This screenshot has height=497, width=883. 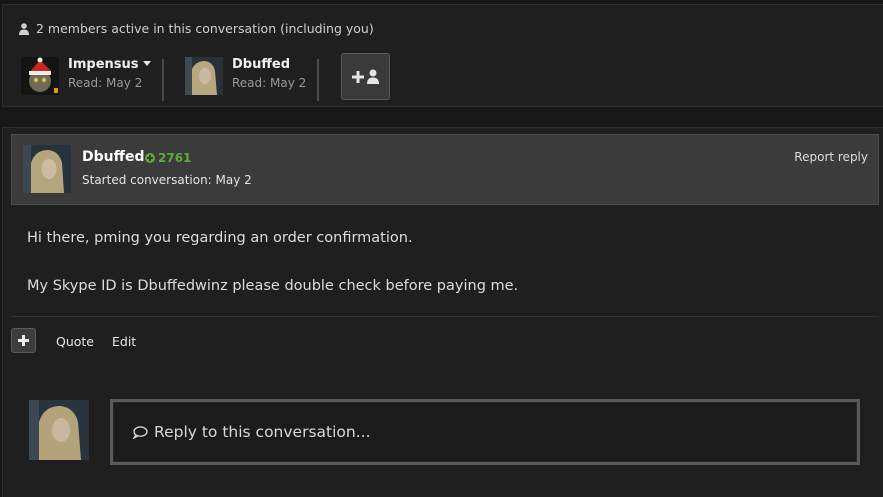 I want to click on edit-button: Edit, so click(x=124, y=341).